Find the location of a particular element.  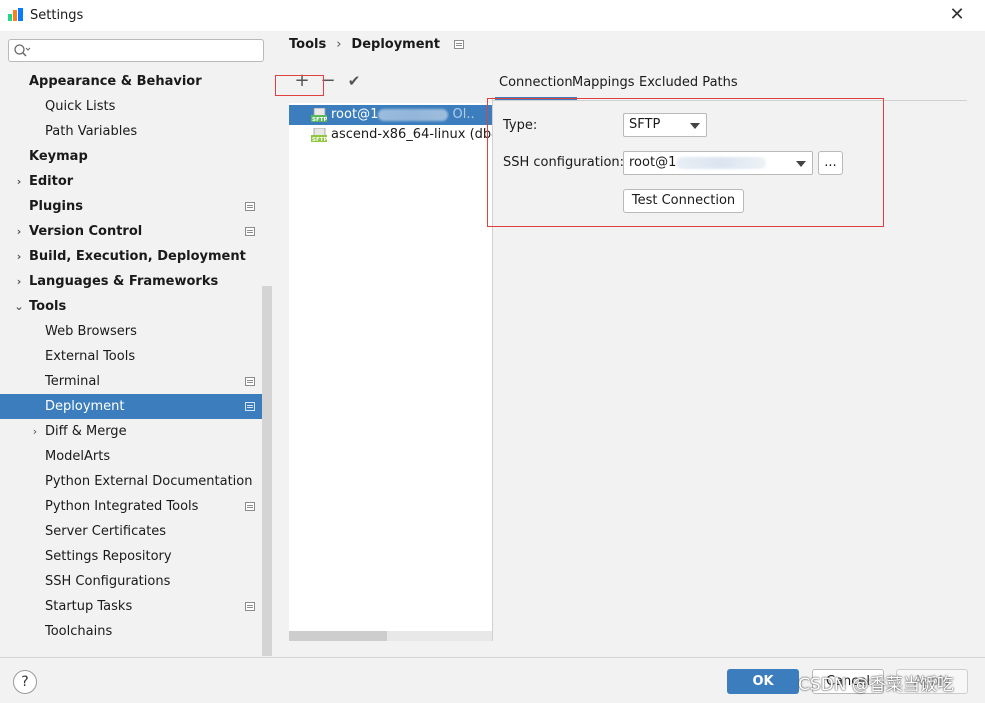

title-bar: Settings ✕ is located at coordinates (492, 15).